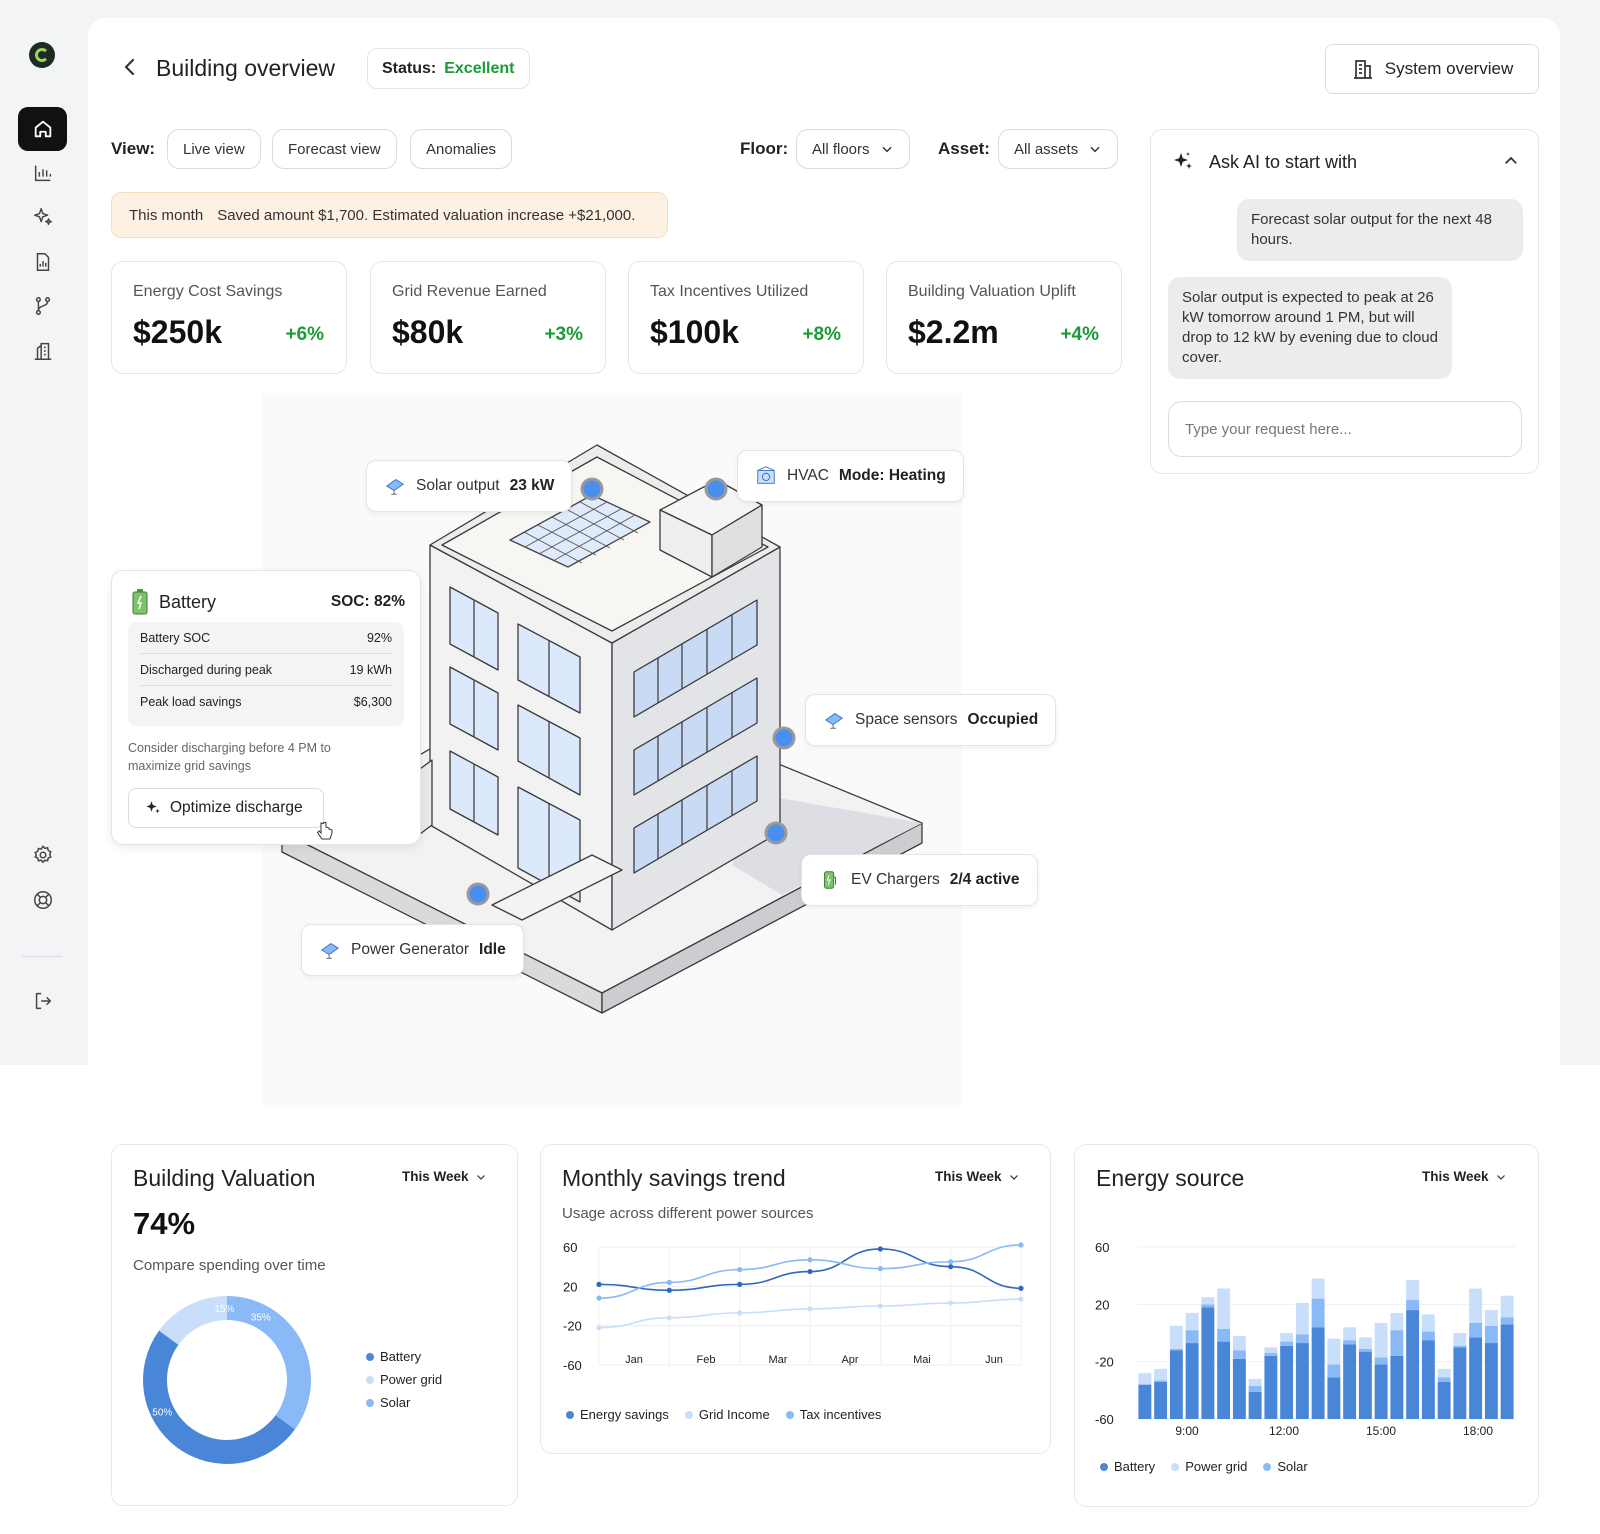 The image size is (1600, 1534). I want to click on hvac-tag: HVAC Mode: Heating, so click(850, 476).